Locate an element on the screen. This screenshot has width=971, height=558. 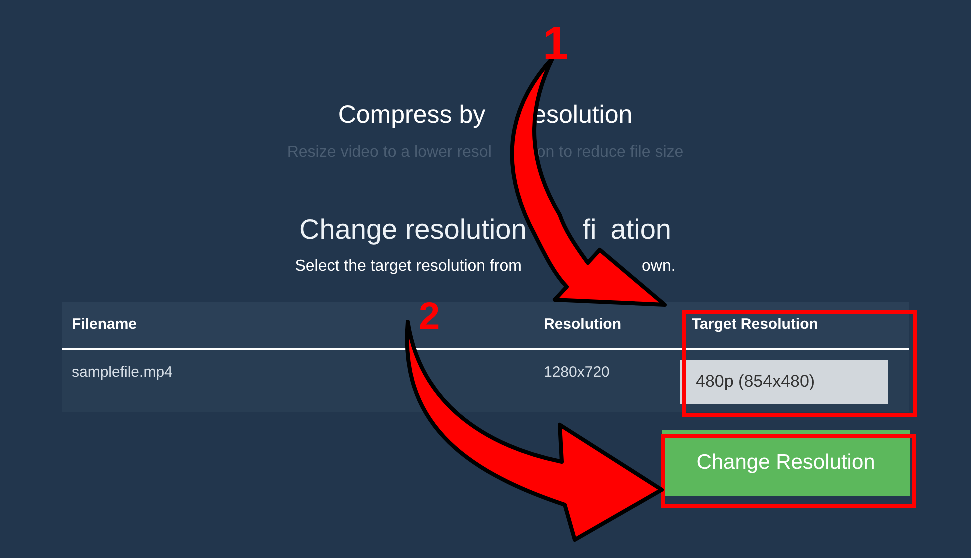
resolution-select: 480p (854x480) is located at coordinates (784, 382).